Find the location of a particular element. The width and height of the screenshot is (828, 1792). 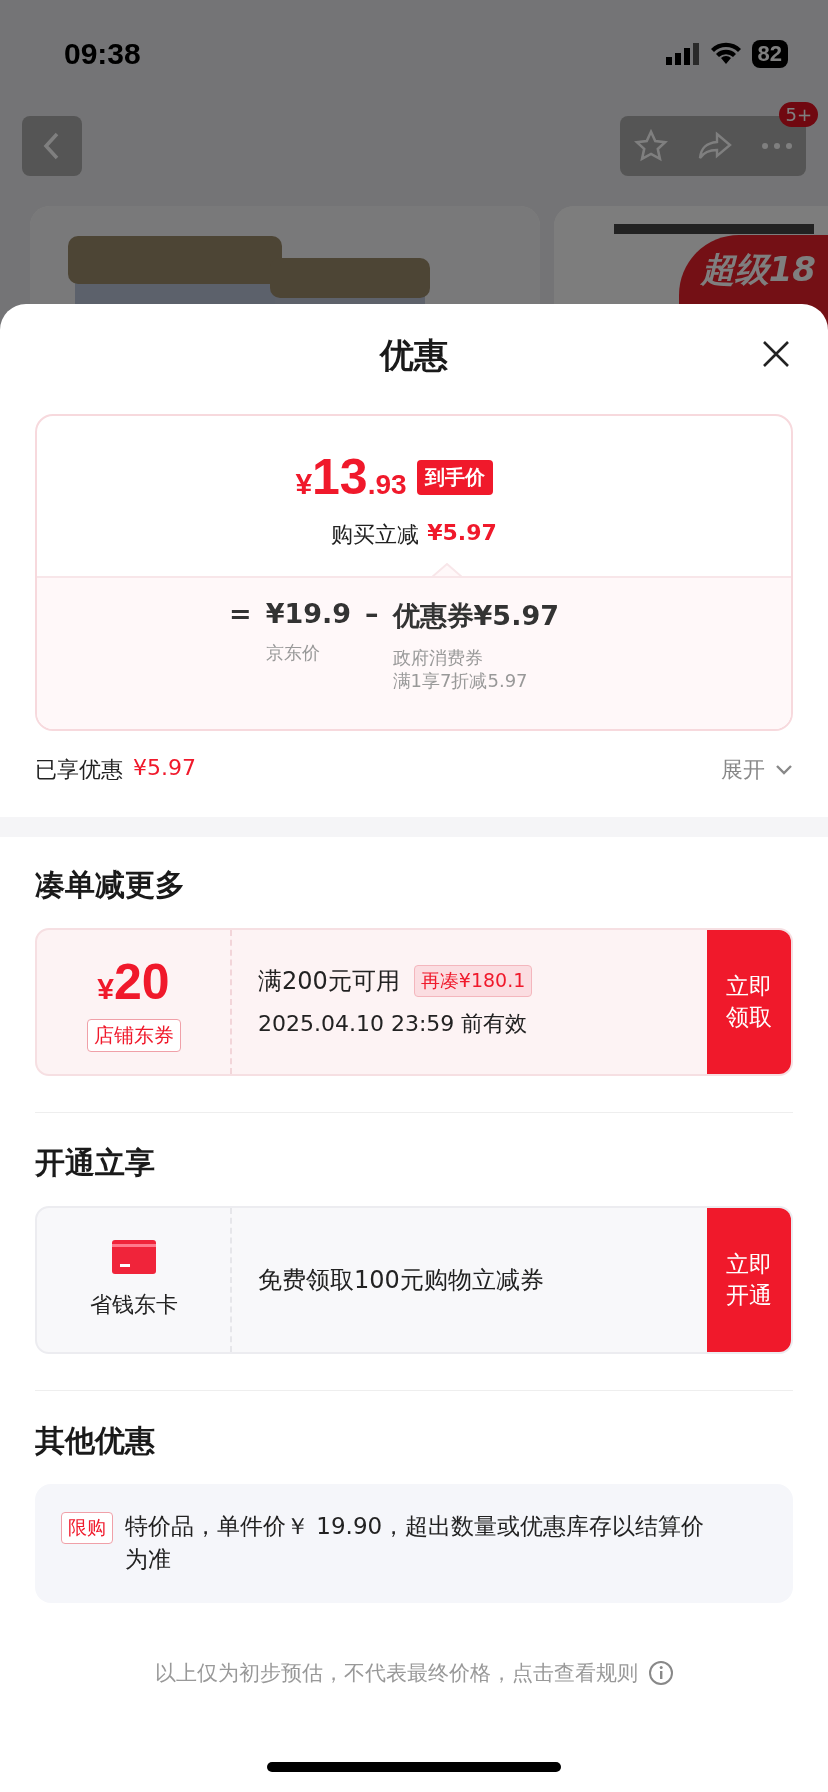

sheet-title: 优惠 is located at coordinates (414, 355).